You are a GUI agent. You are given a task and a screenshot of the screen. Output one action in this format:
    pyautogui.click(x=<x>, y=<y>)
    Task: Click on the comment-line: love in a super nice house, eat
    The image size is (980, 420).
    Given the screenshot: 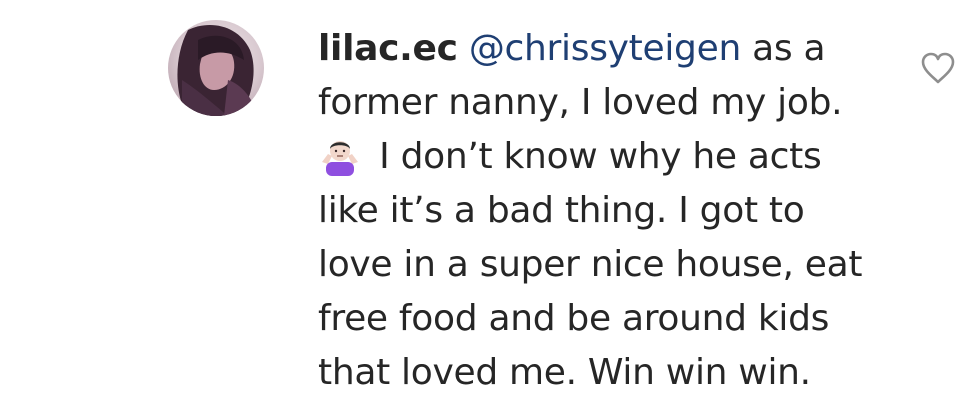 What is the action you would take?
    pyautogui.click(x=590, y=264)
    